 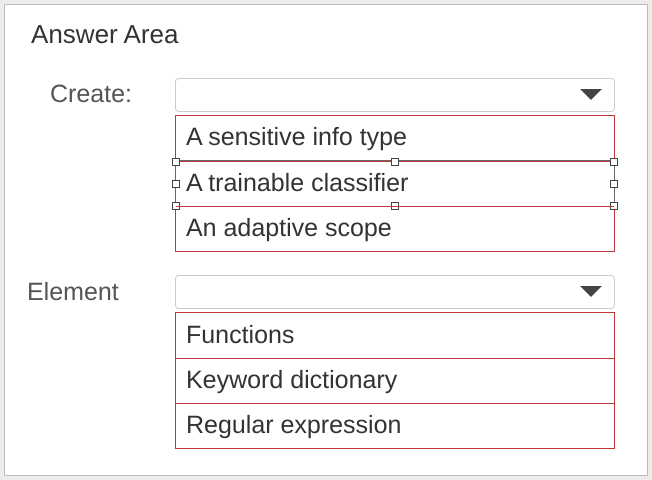 I want to click on option-item: An adaptive scope, so click(x=395, y=228).